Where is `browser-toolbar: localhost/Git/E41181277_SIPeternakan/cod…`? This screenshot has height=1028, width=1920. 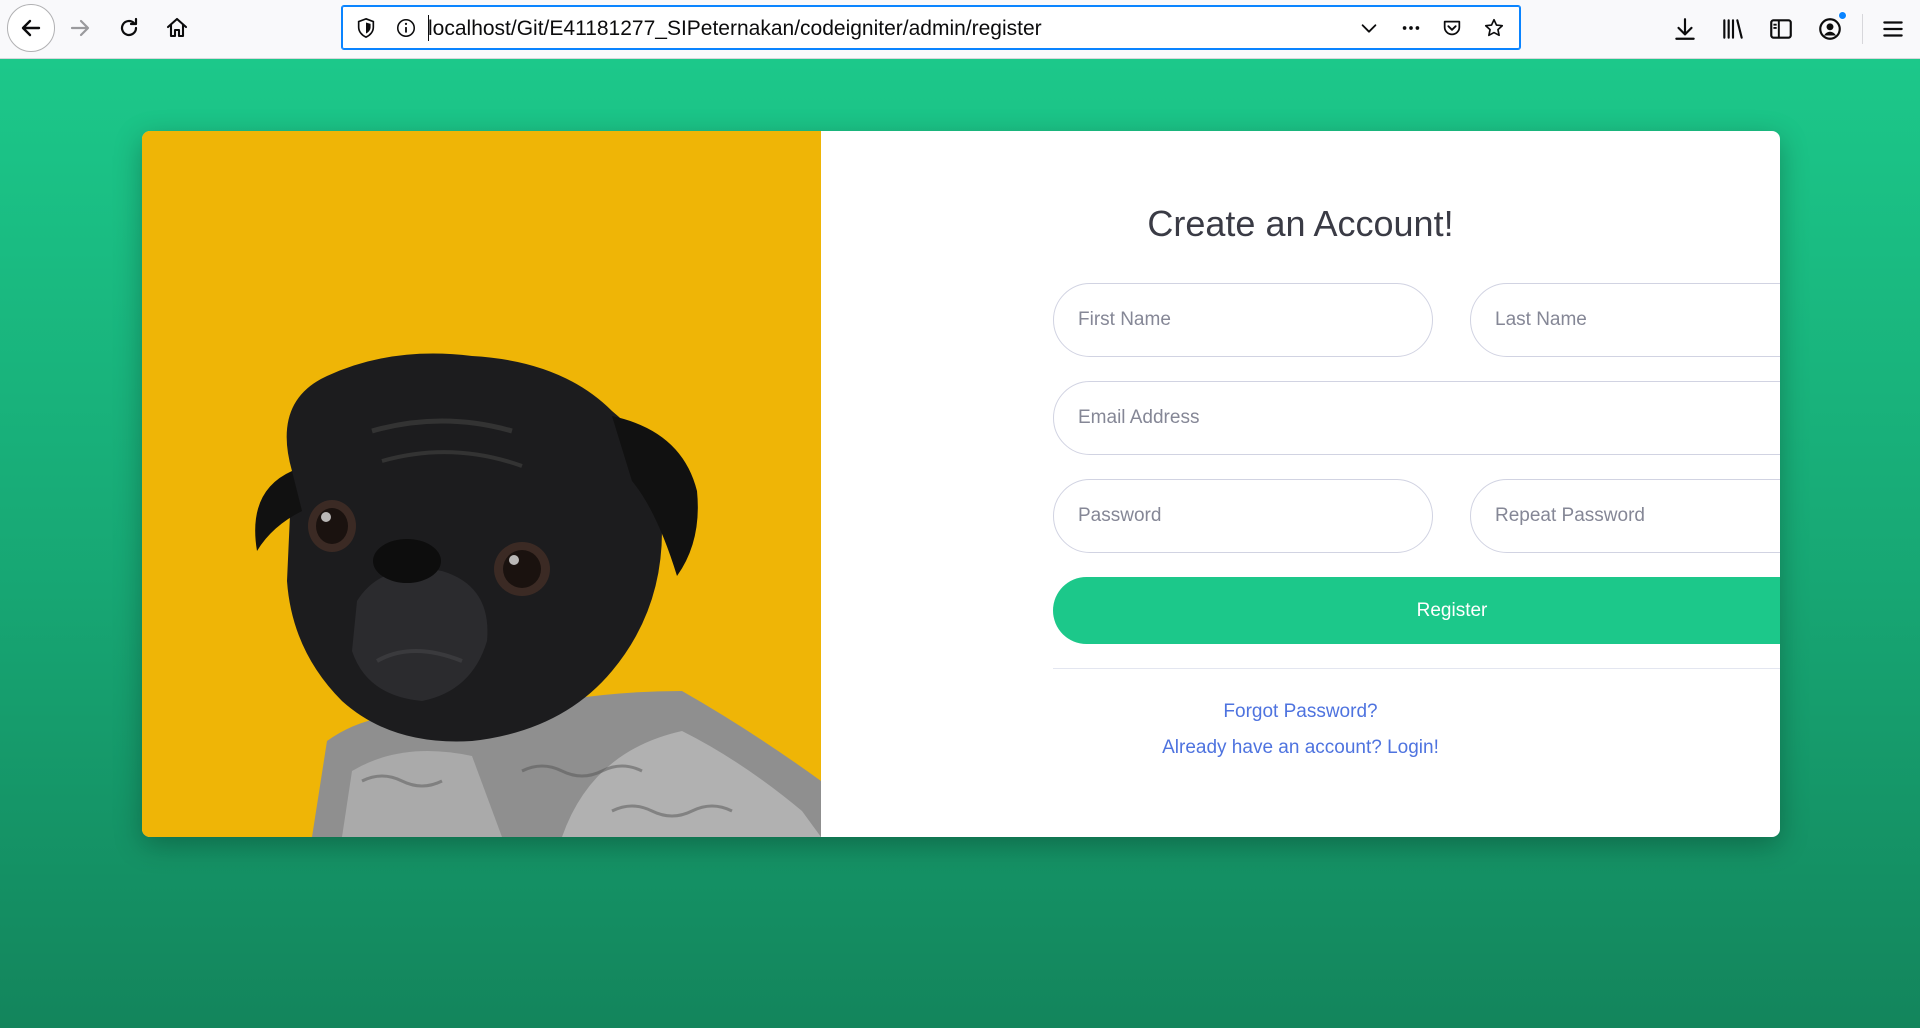
browser-toolbar: localhost/Git/E41181277_SIPeternakan/cod… is located at coordinates (960, 29).